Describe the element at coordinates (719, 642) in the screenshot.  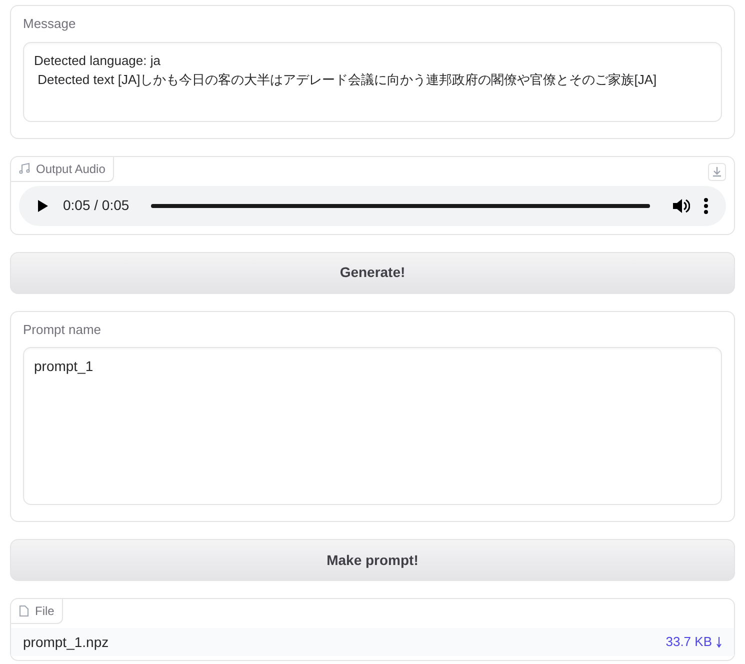
I see `download-arrow-icon` at that location.